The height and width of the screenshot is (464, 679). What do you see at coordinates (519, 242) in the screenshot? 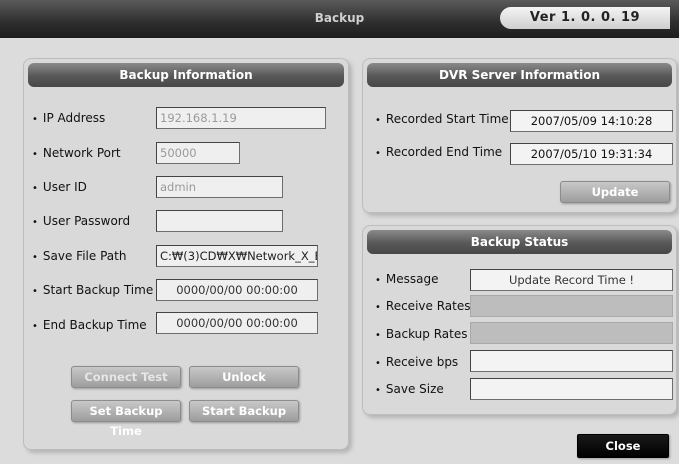
I see `backup-status-header: Backup Status` at bounding box center [519, 242].